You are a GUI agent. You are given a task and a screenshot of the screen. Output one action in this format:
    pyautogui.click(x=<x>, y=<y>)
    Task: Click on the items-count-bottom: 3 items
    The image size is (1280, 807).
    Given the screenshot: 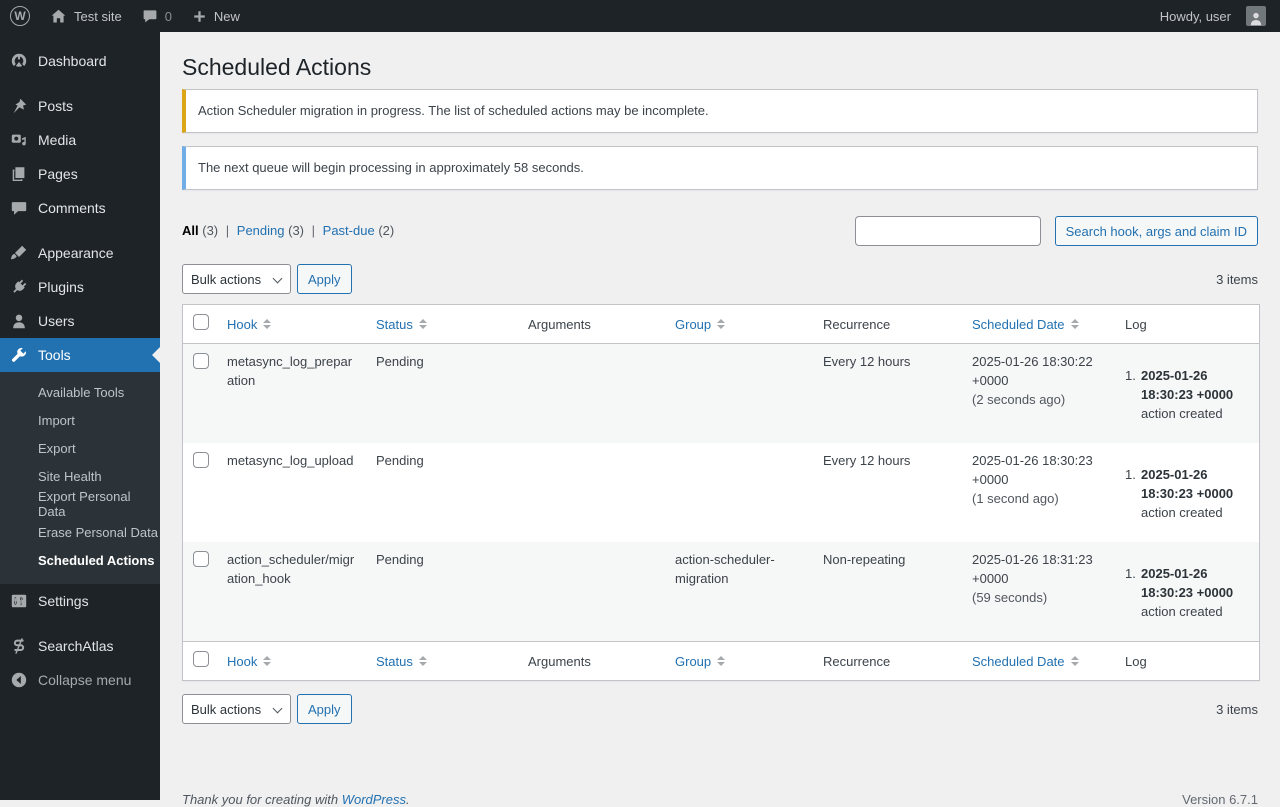 What is the action you would take?
    pyautogui.click(x=1237, y=709)
    